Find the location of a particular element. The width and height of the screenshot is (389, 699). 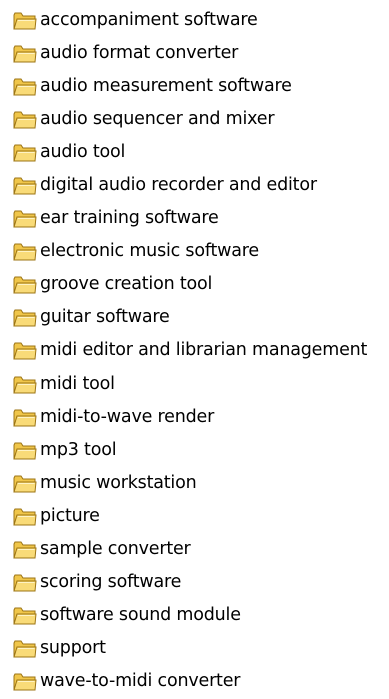

folder-item: wave-to-midi converter is located at coordinates (194, 682).